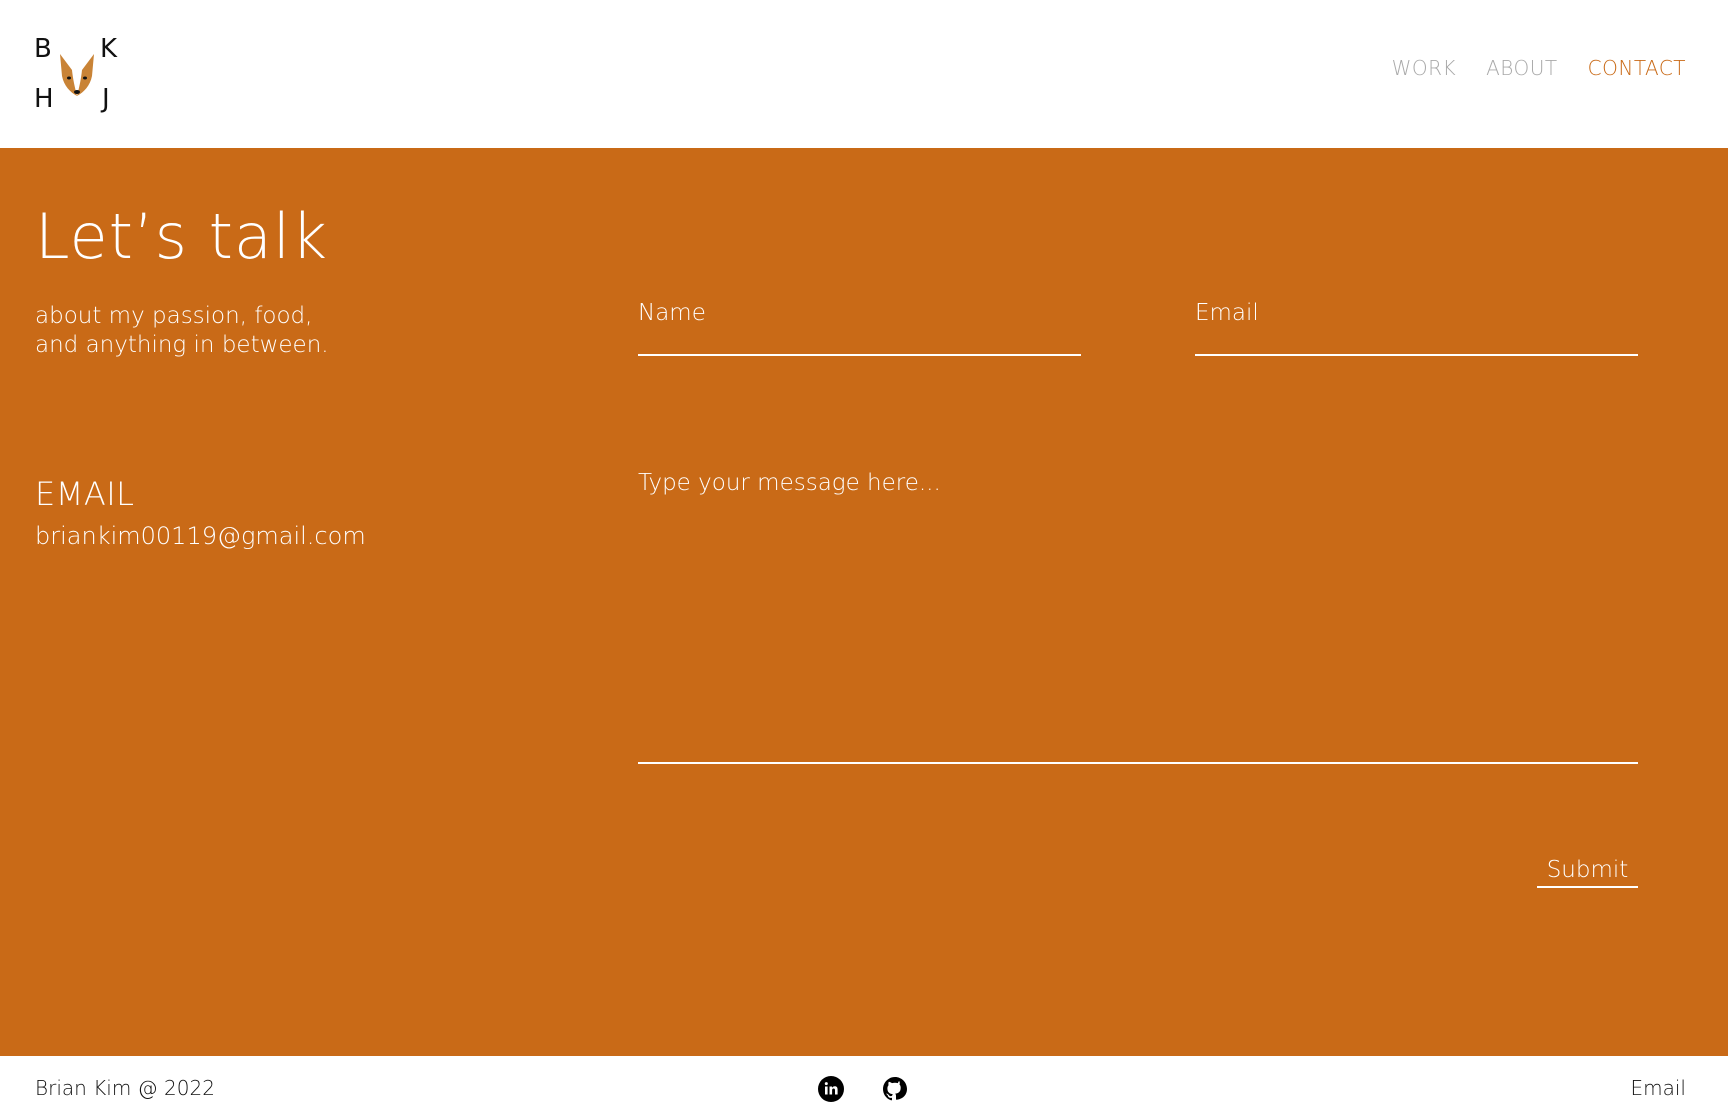 The width and height of the screenshot is (1728, 1117). Describe the element at coordinates (182, 236) in the screenshot. I see `page-title: Let’s talk` at that location.